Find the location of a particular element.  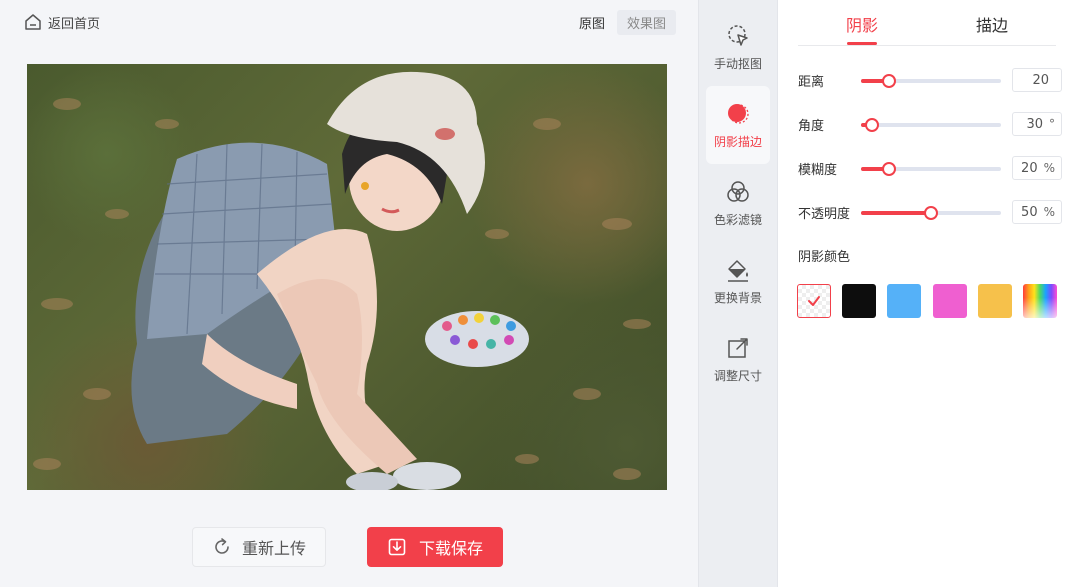

check-icon is located at coordinates (814, 301).